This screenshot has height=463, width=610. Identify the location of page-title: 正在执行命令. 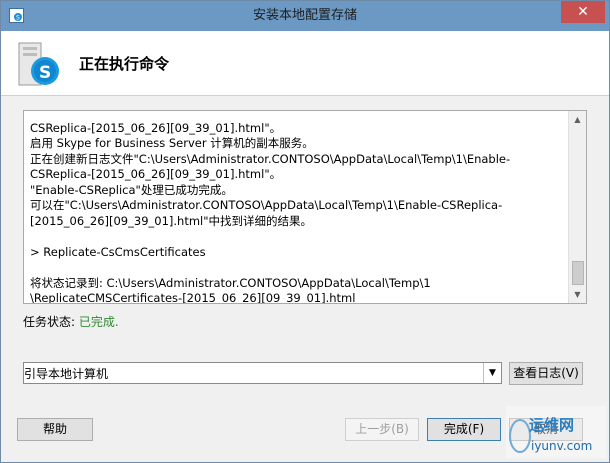
(124, 64).